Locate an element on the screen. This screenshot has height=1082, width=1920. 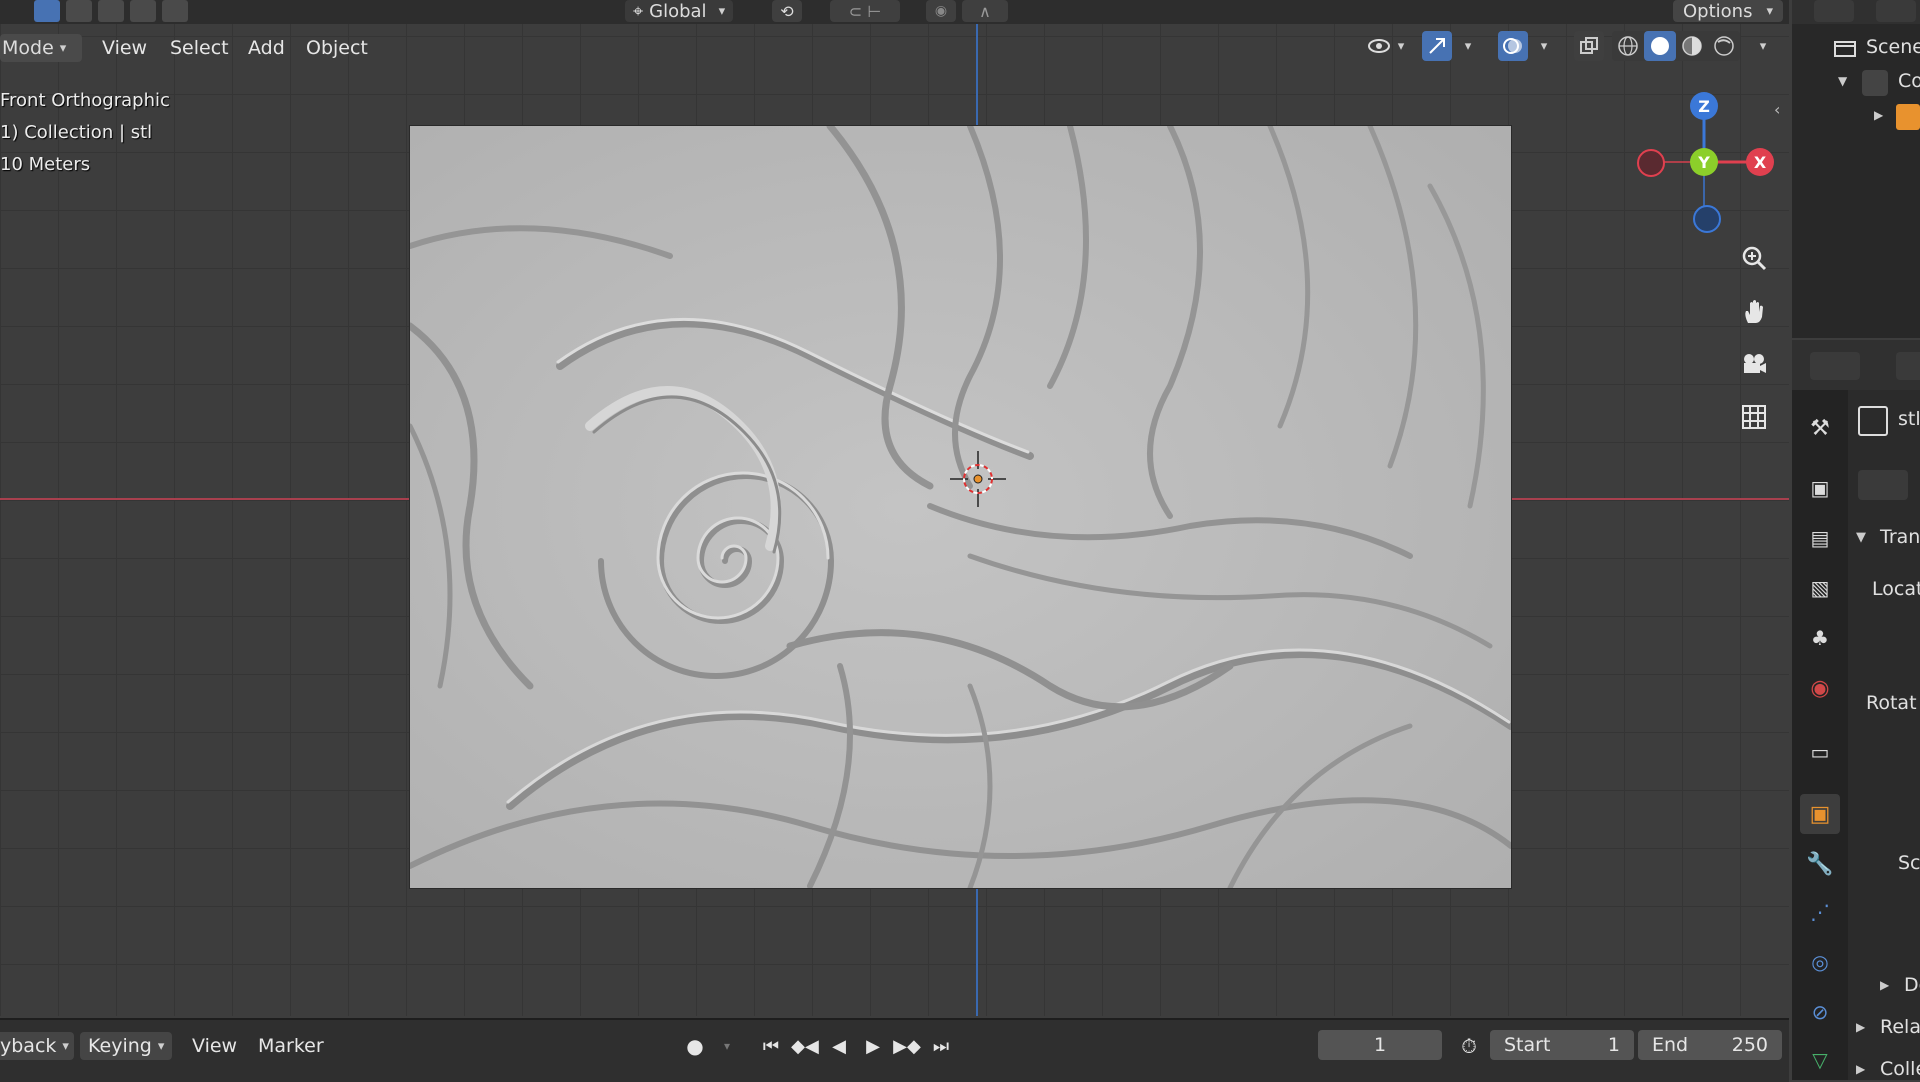
select-box-mode-subtract is located at coordinates (111, 11).